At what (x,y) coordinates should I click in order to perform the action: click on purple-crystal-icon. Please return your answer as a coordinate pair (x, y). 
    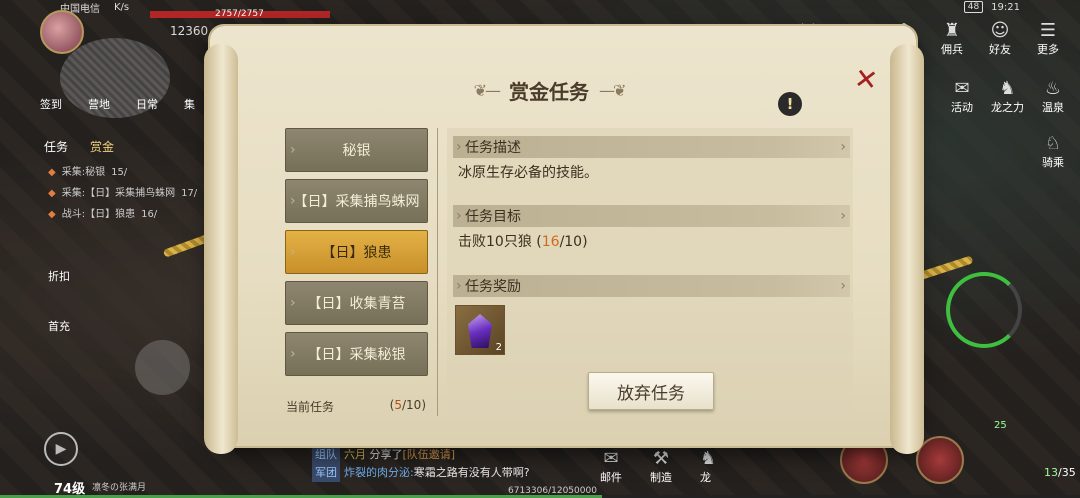
    Looking at the image, I should click on (480, 331).